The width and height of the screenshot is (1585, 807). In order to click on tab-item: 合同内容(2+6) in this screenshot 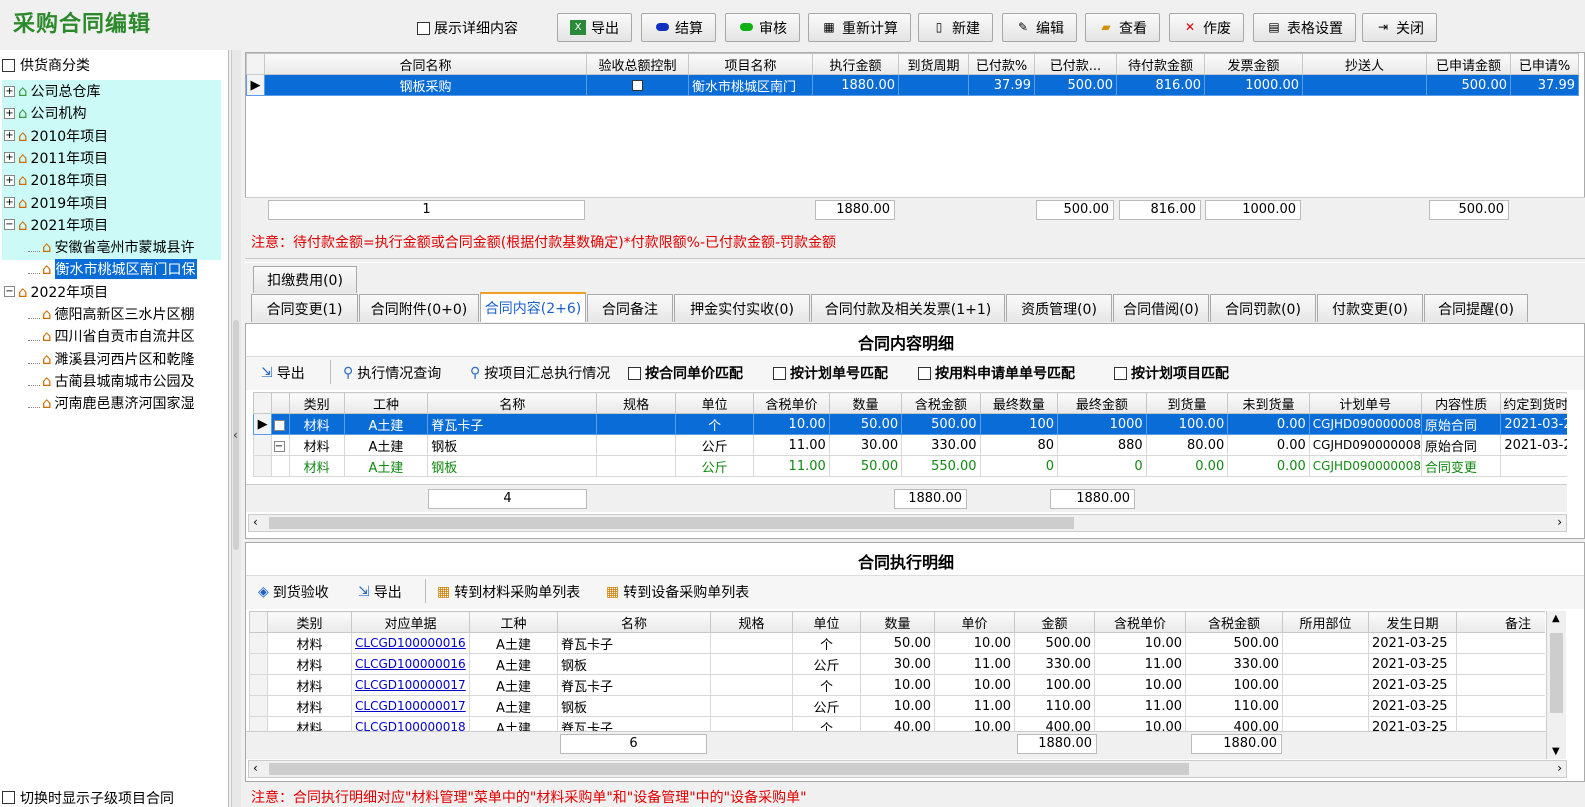, I will do `click(533, 307)`.